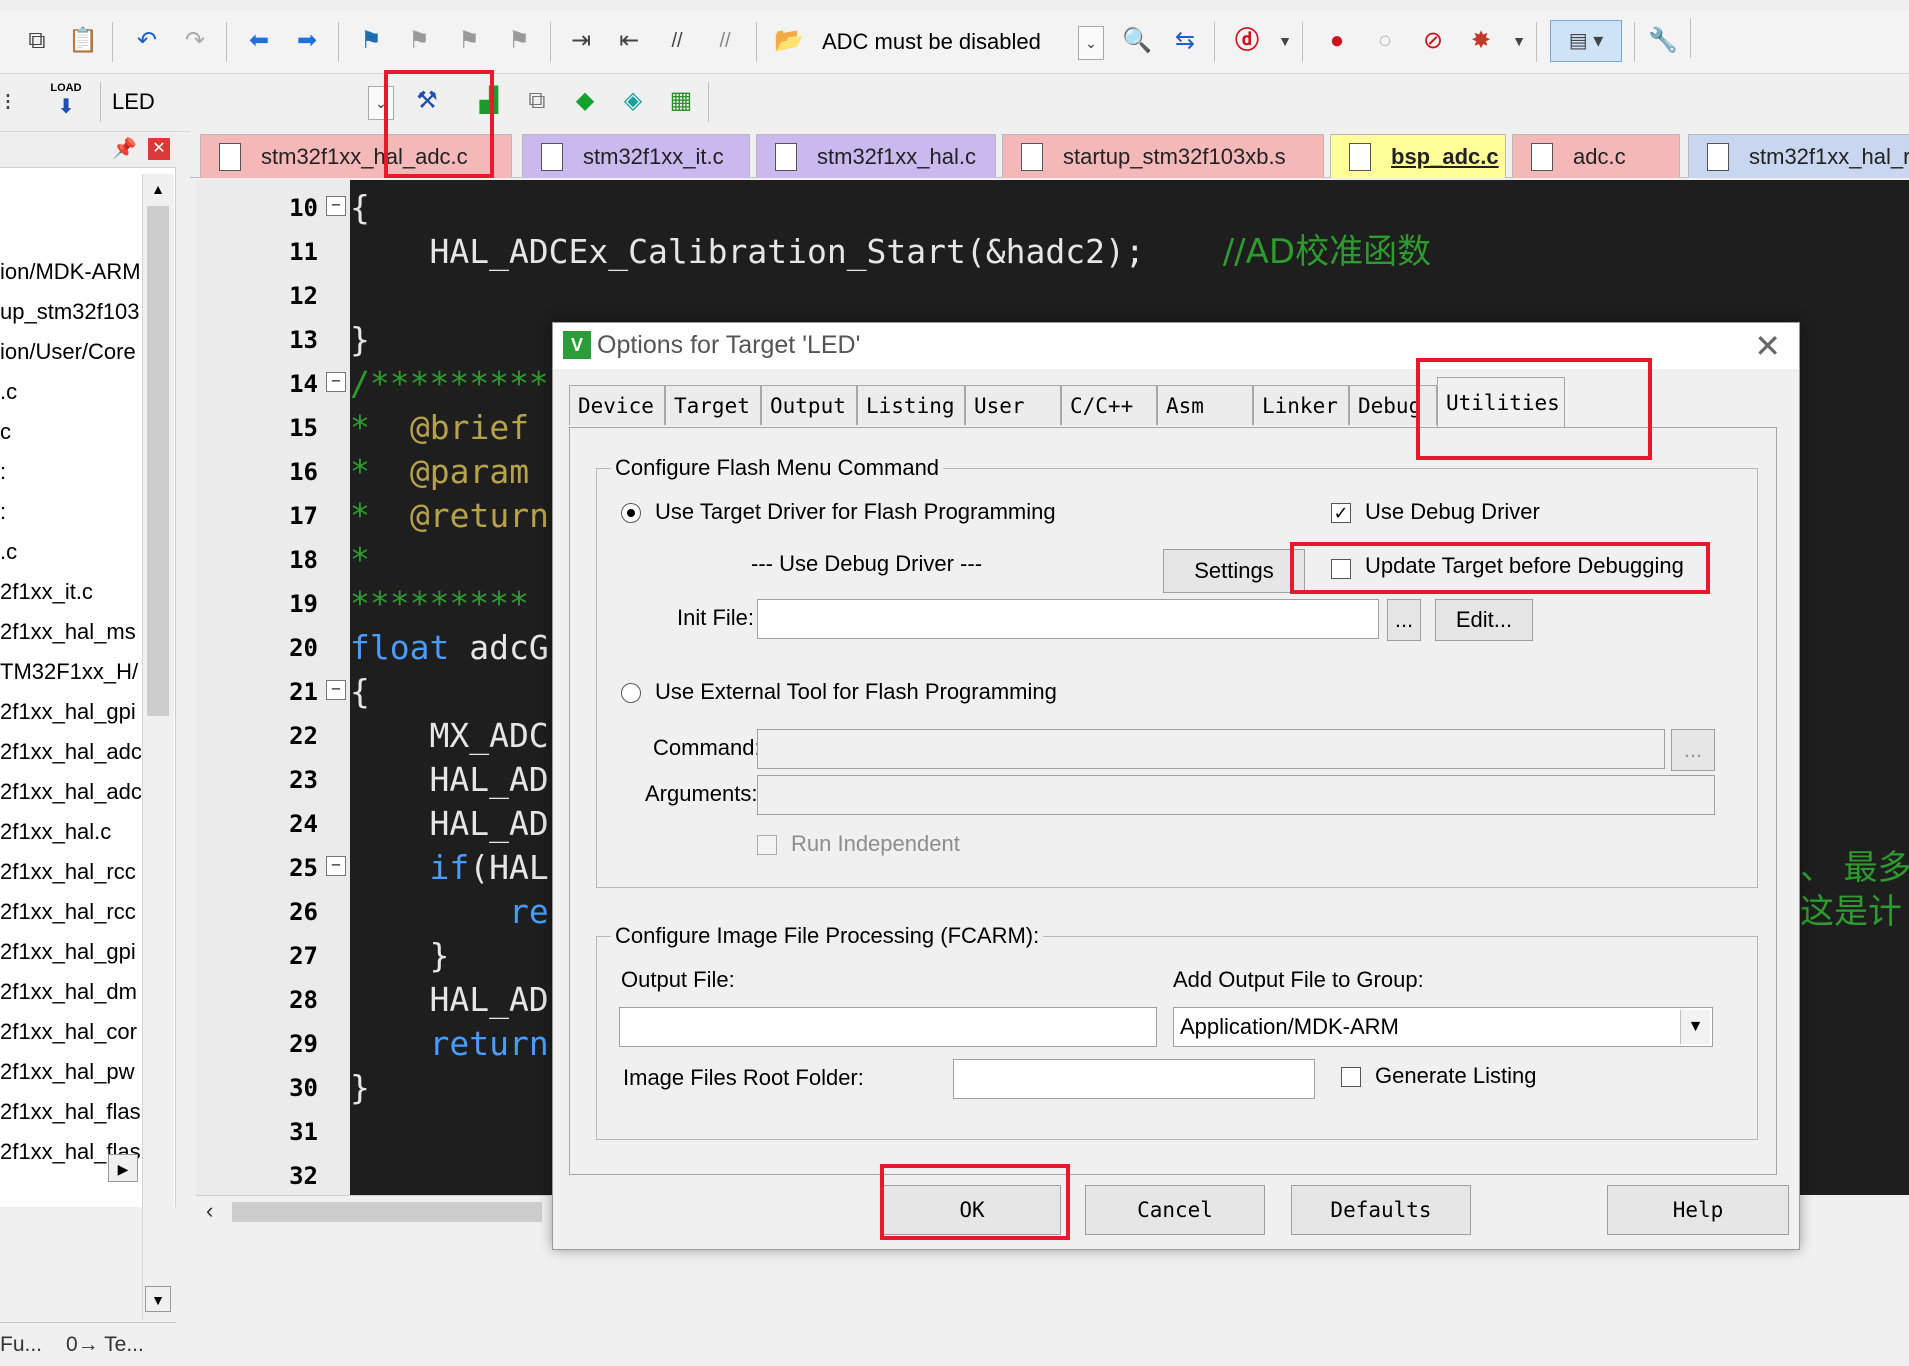  I want to click on tab-utilities: Utilities, so click(1501, 402).